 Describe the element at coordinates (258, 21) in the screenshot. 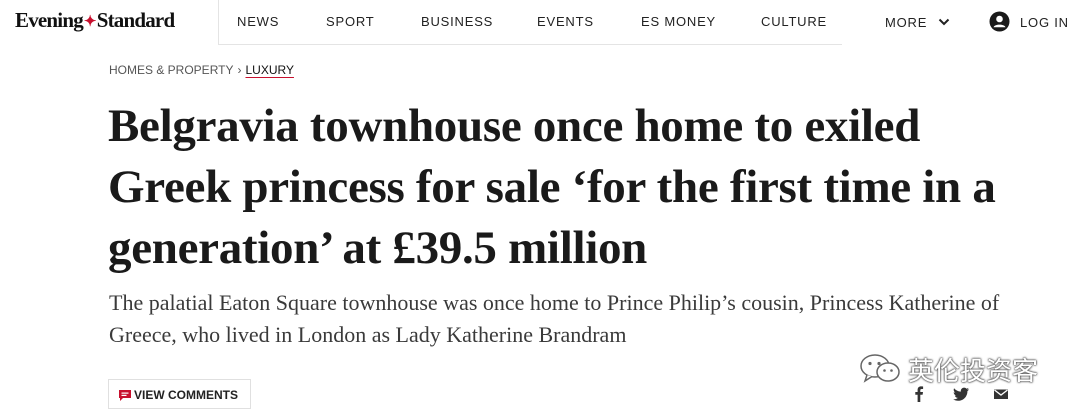

I see `nav-news: NEWS` at that location.